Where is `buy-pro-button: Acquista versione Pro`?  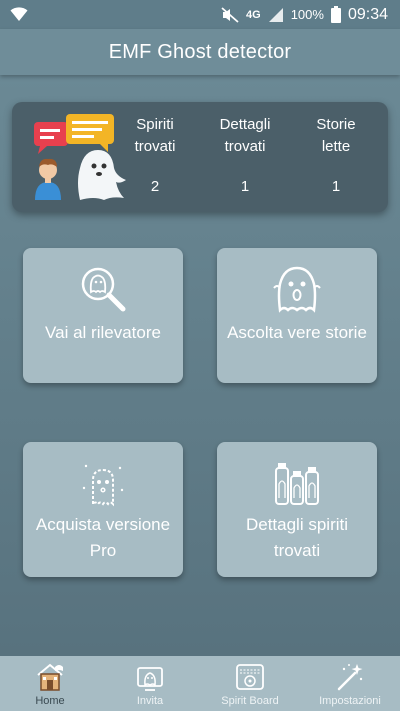
buy-pro-button: Acquista versione Pro is located at coordinates (103, 509).